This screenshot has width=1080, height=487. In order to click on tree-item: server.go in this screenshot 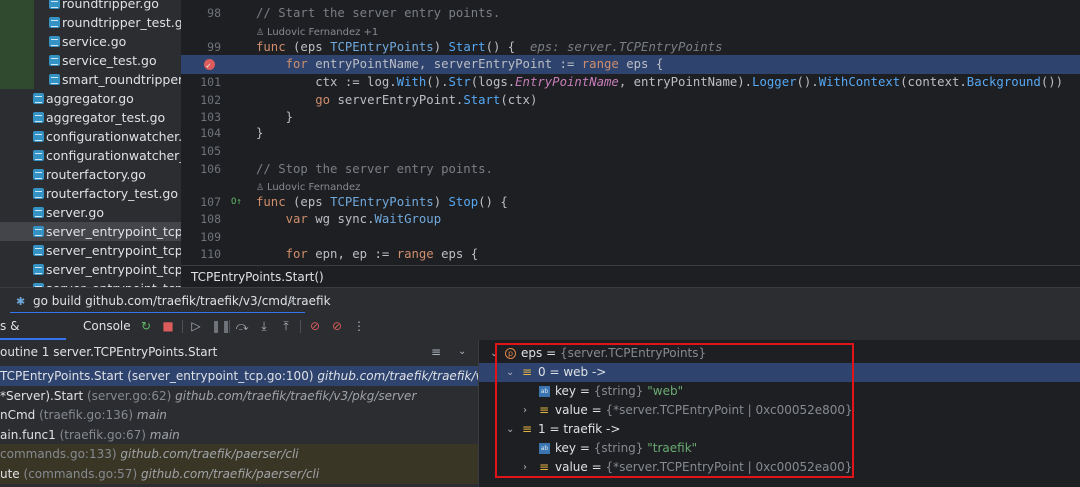, I will do `click(90, 212)`.